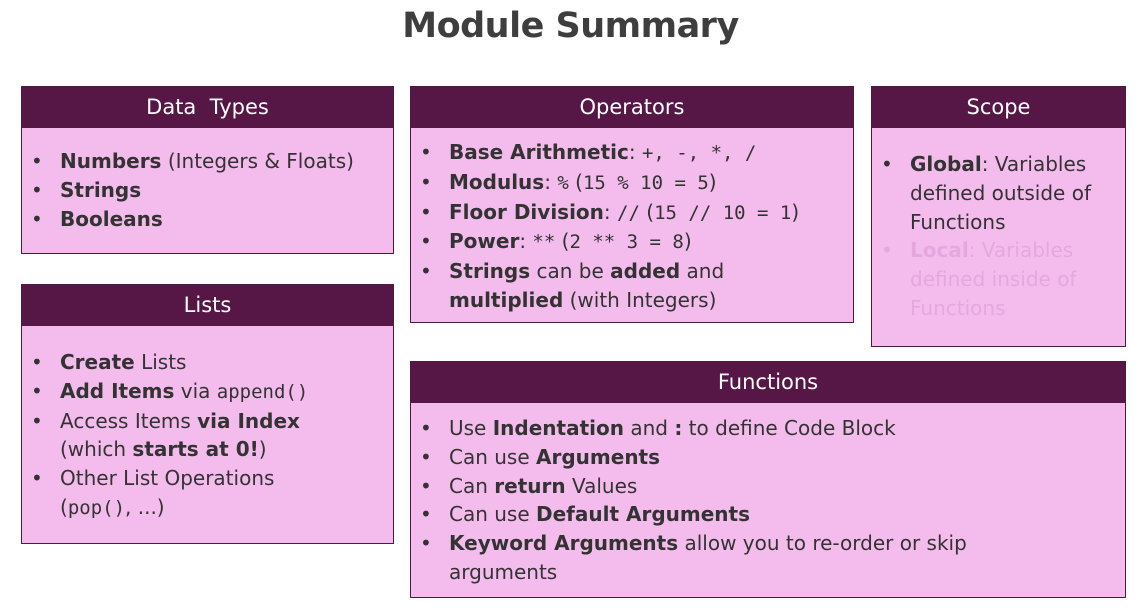 This screenshot has height=612, width=1141. I want to click on list-item: Create Lists, so click(169, 362).